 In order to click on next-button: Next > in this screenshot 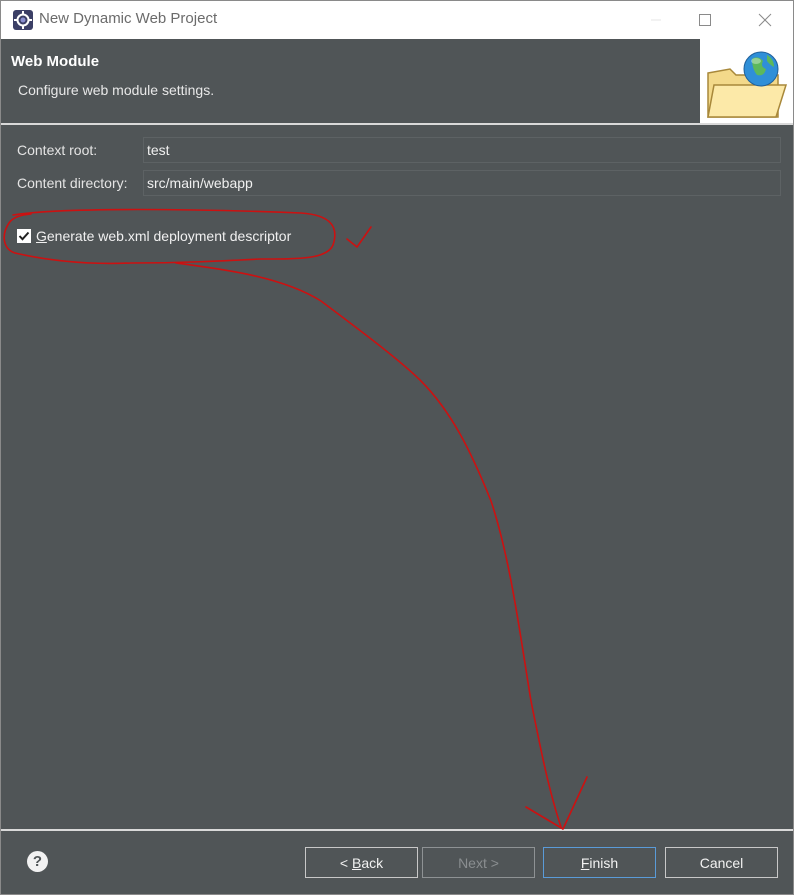, I will do `click(478, 862)`.